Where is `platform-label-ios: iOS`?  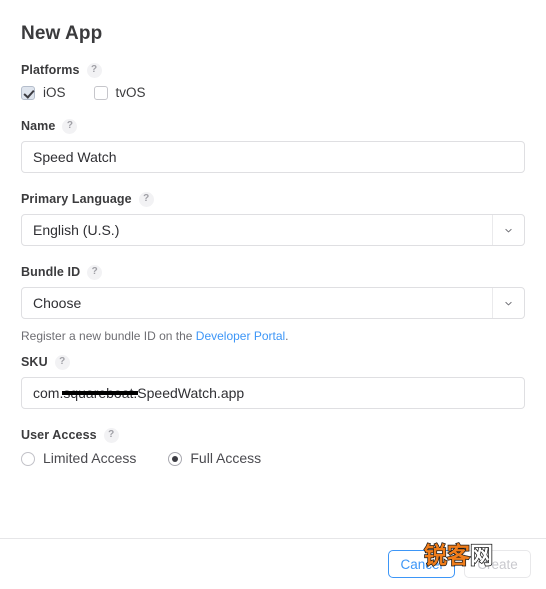
platform-label-ios: iOS is located at coordinates (54, 92).